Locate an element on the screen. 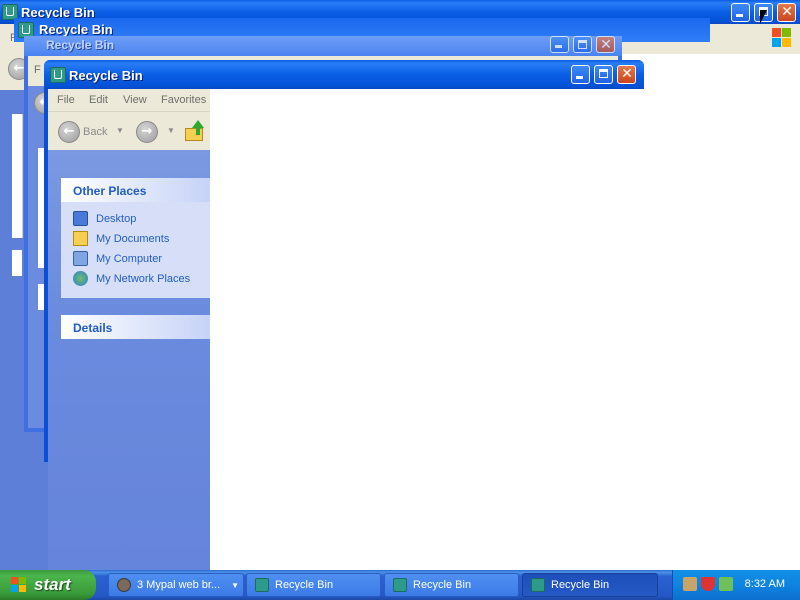  menu-edit: Edit is located at coordinates (98, 100).